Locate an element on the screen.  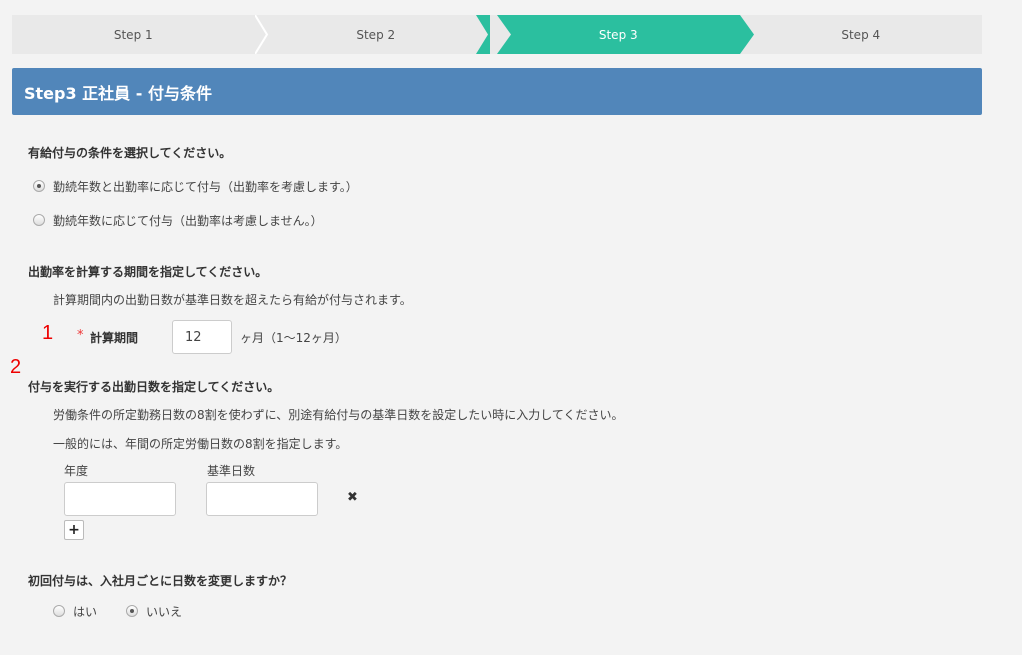
step-3: Step 3 is located at coordinates (625, 34).